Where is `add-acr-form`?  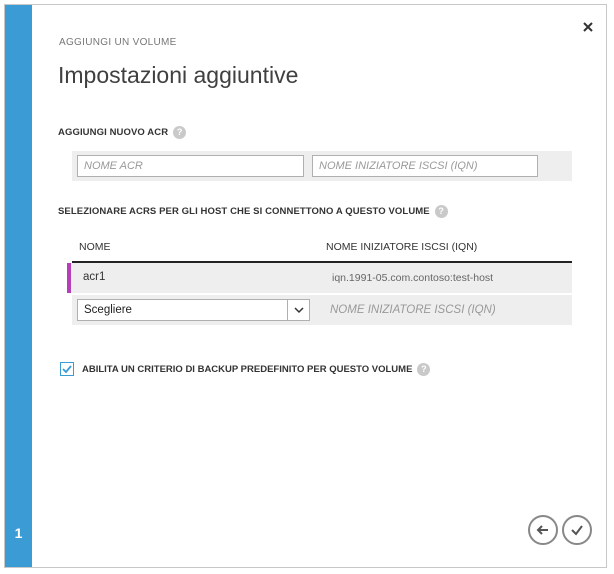 add-acr-form is located at coordinates (322, 166).